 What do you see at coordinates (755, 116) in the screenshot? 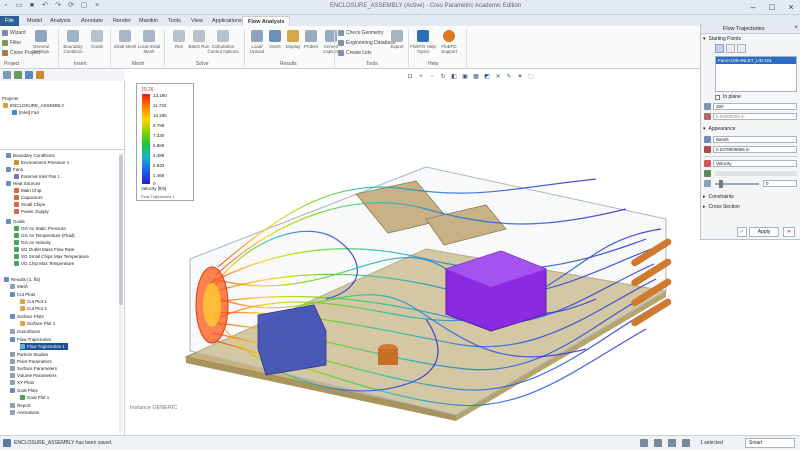
I see `offset-field: 0.00000000 in` at bounding box center [755, 116].